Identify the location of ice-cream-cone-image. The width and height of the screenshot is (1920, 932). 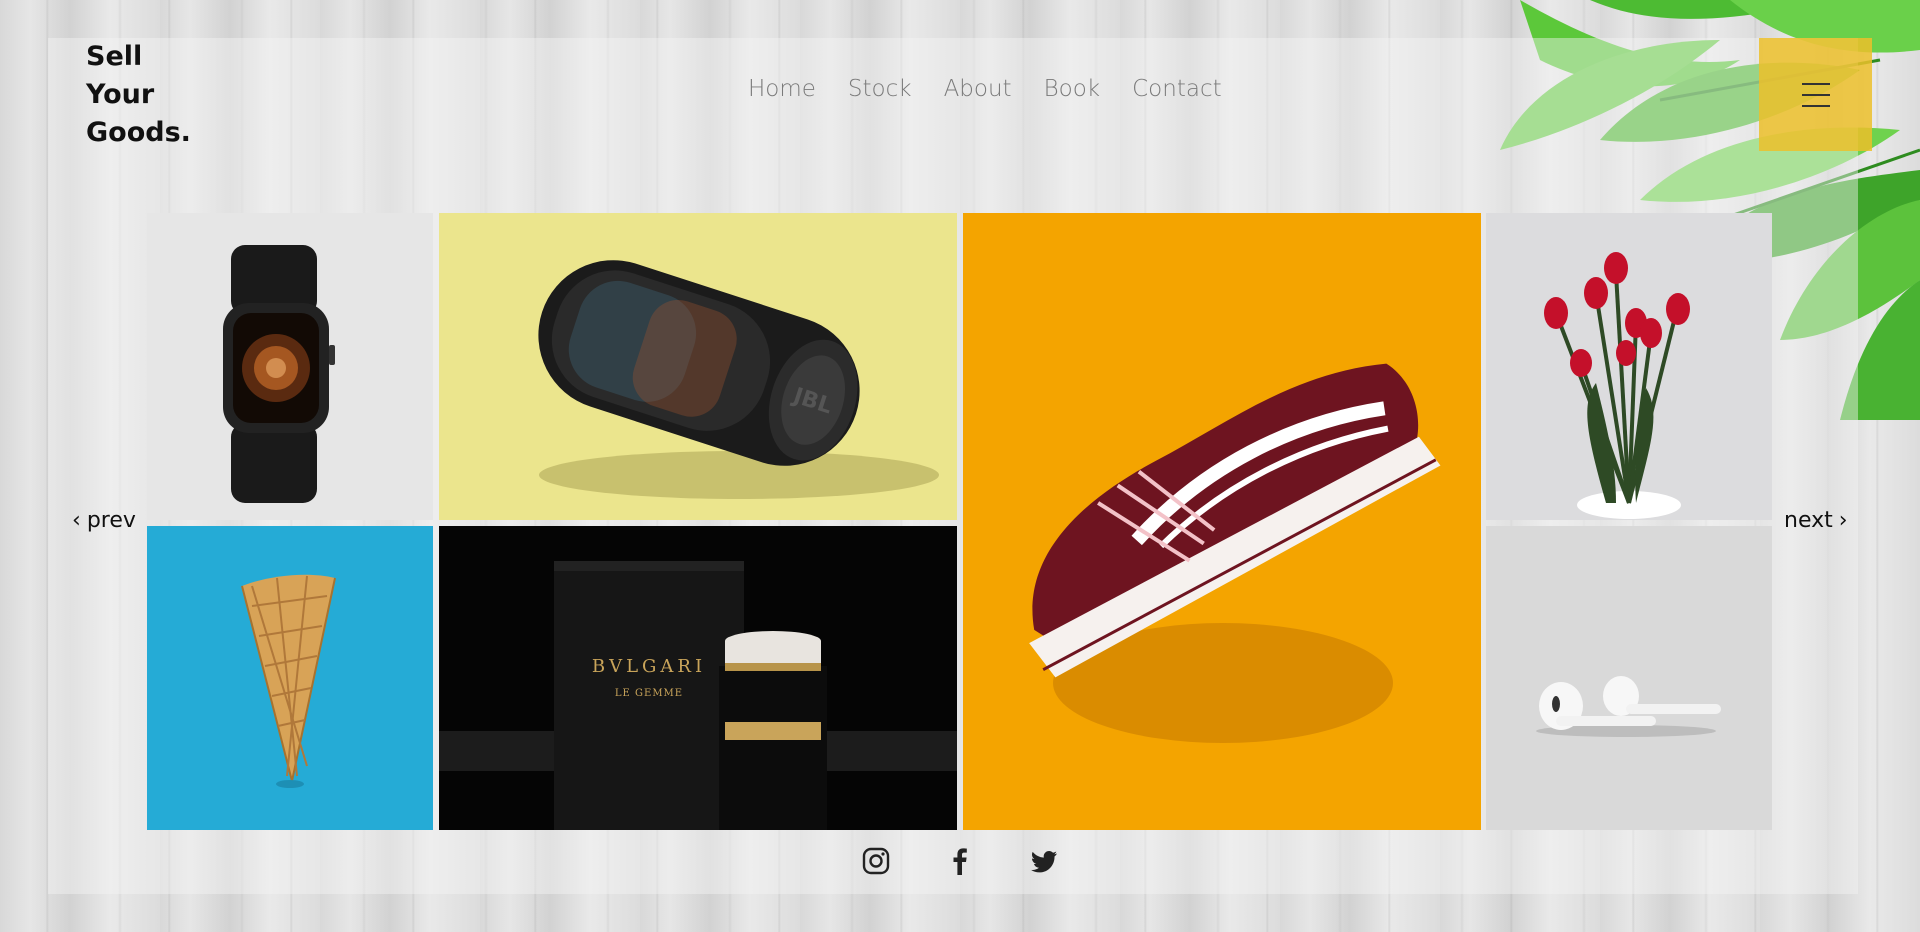
(290, 678).